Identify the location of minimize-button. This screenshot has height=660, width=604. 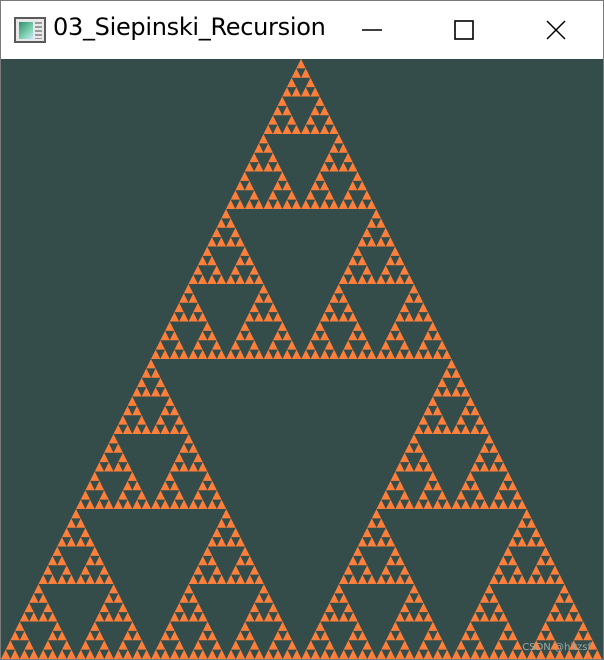
(372, 30).